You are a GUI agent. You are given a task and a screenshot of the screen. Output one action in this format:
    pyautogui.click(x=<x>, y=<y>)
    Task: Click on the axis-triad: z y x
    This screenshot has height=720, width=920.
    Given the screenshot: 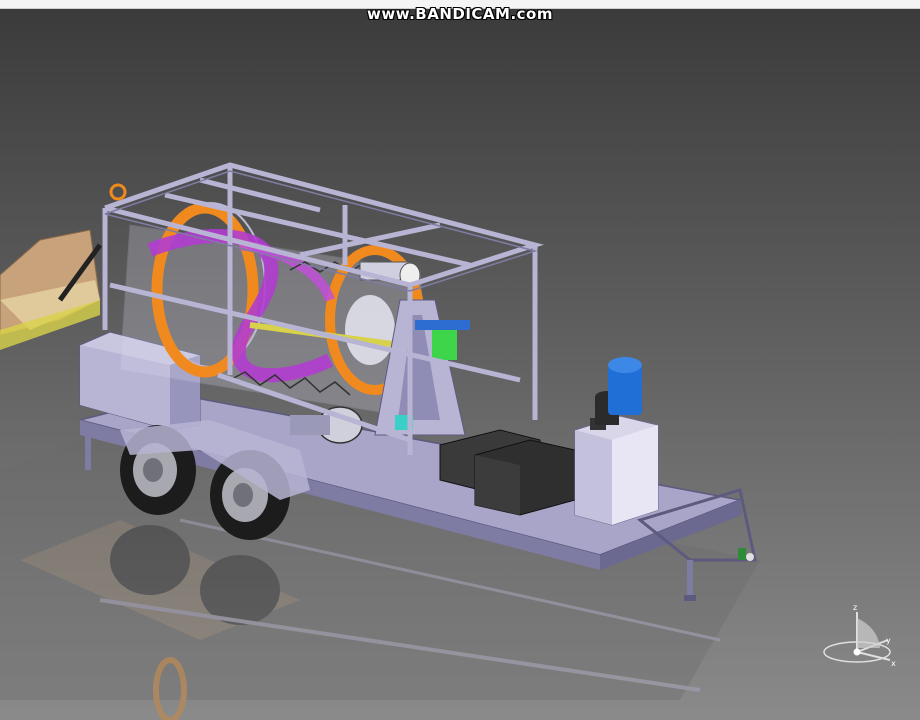 What is the action you would take?
    pyautogui.click(x=859, y=635)
    